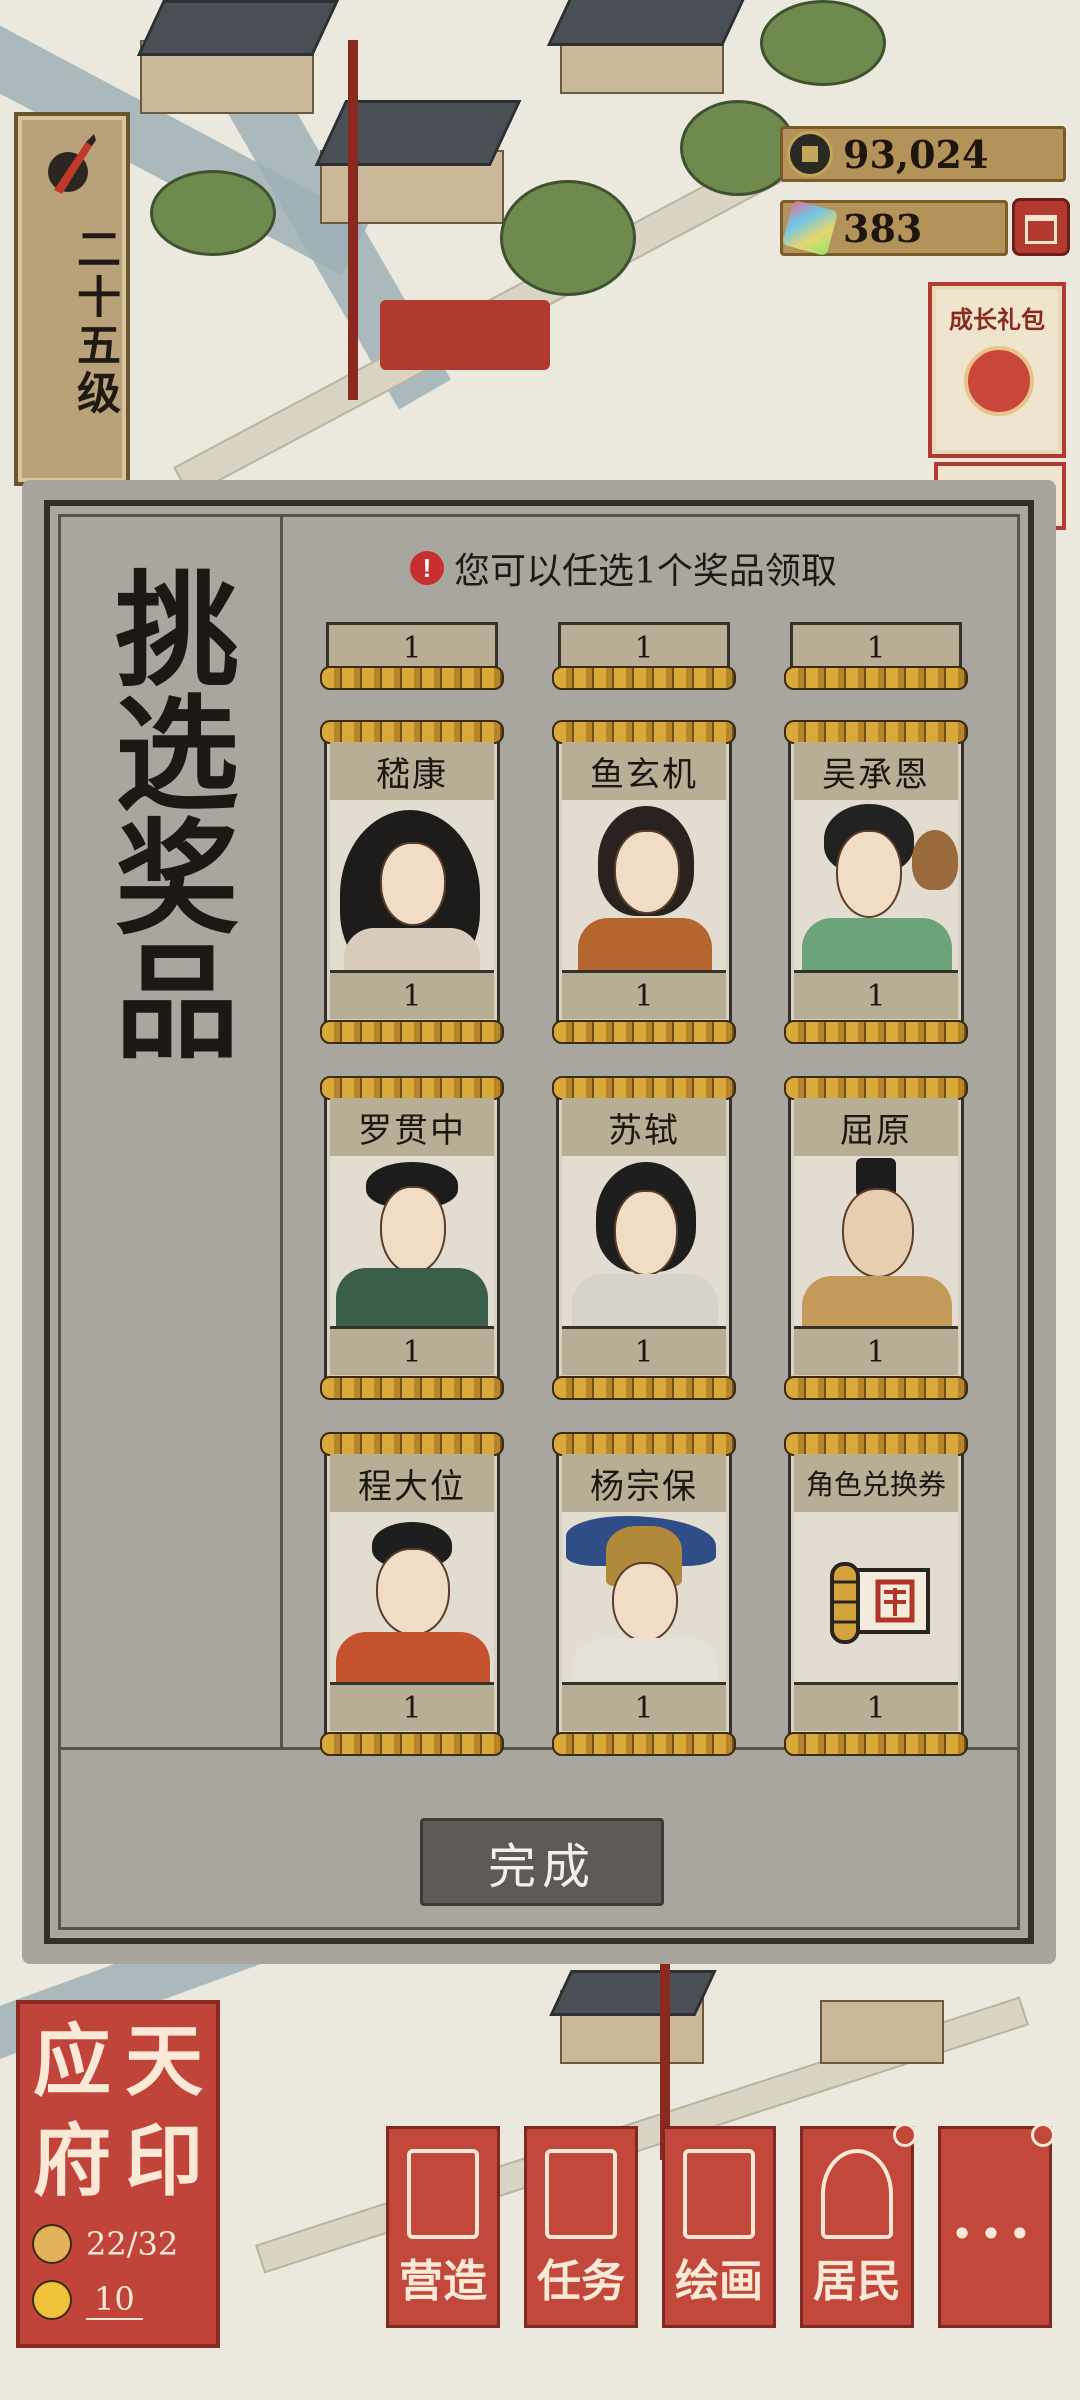  Describe the element at coordinates (995, 2234) in the screenshot. I see `more-icon: ···` at that location.